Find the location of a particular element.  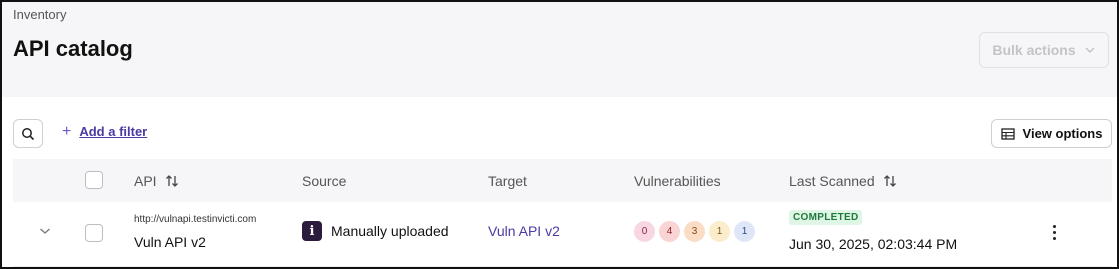

chevron-down-icon is located at coordinates (1090, 50).